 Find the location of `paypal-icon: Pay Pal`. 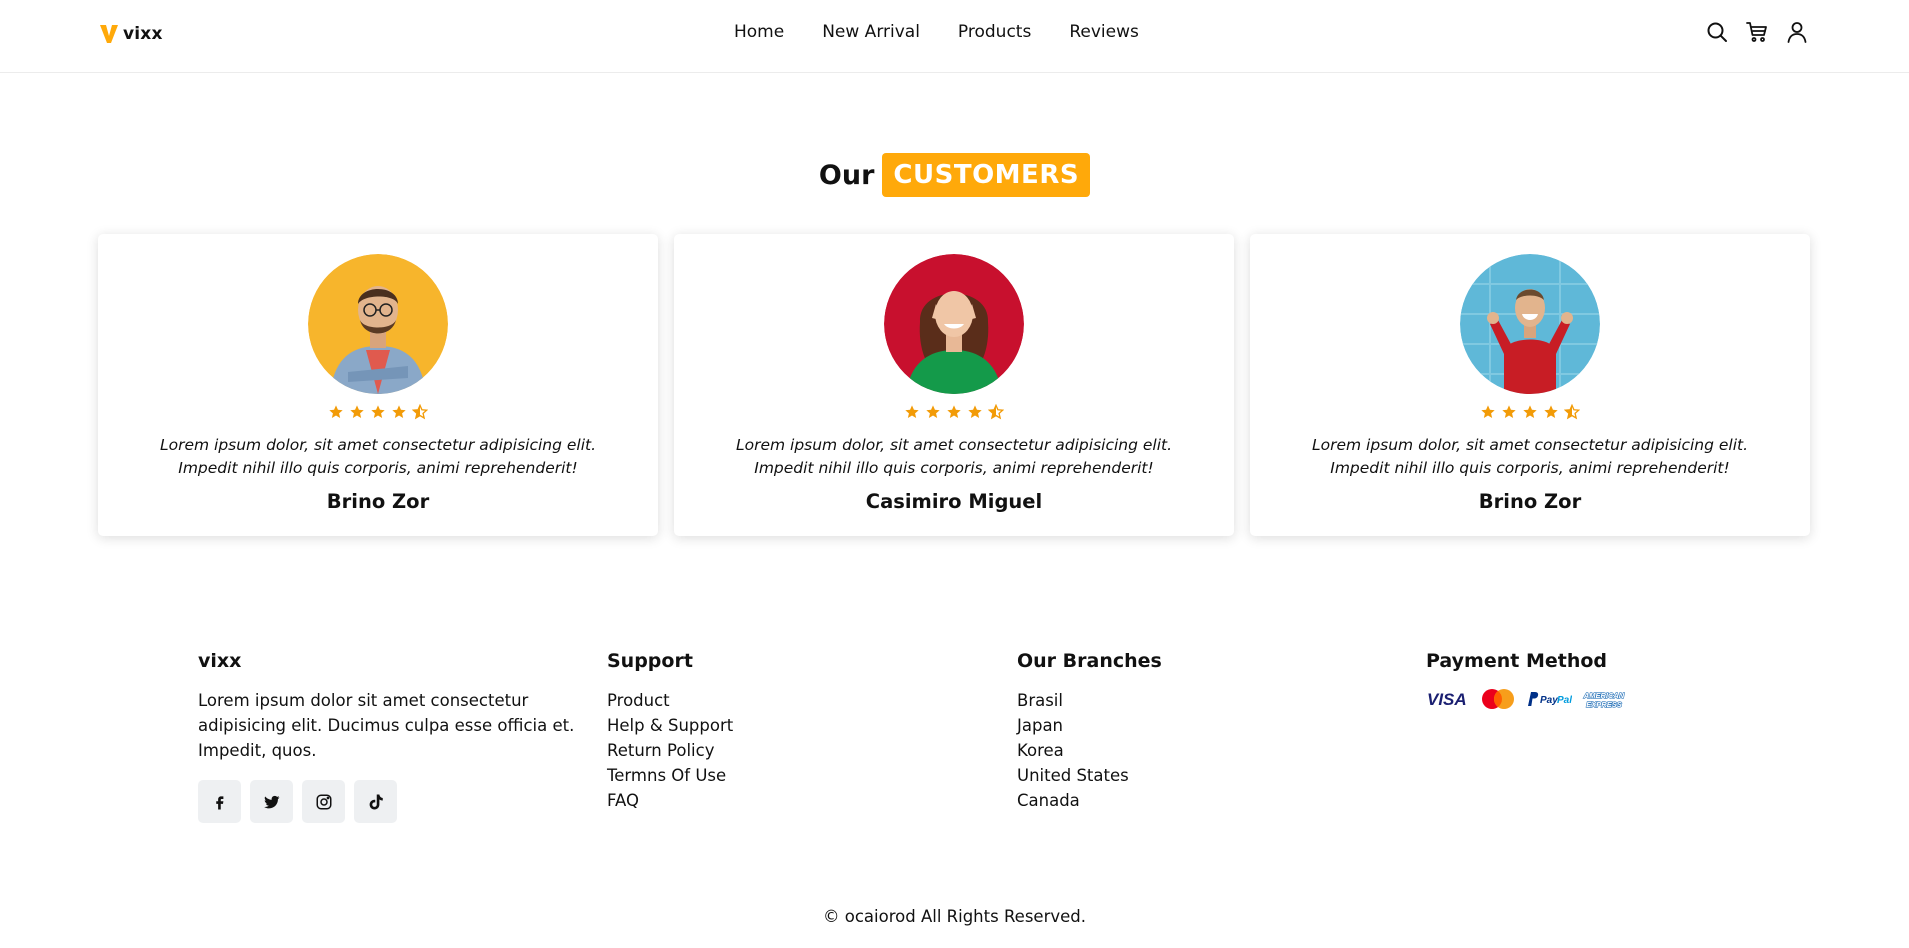

paypal-icon: Pay Pal is located at coordinates (1550, 699).